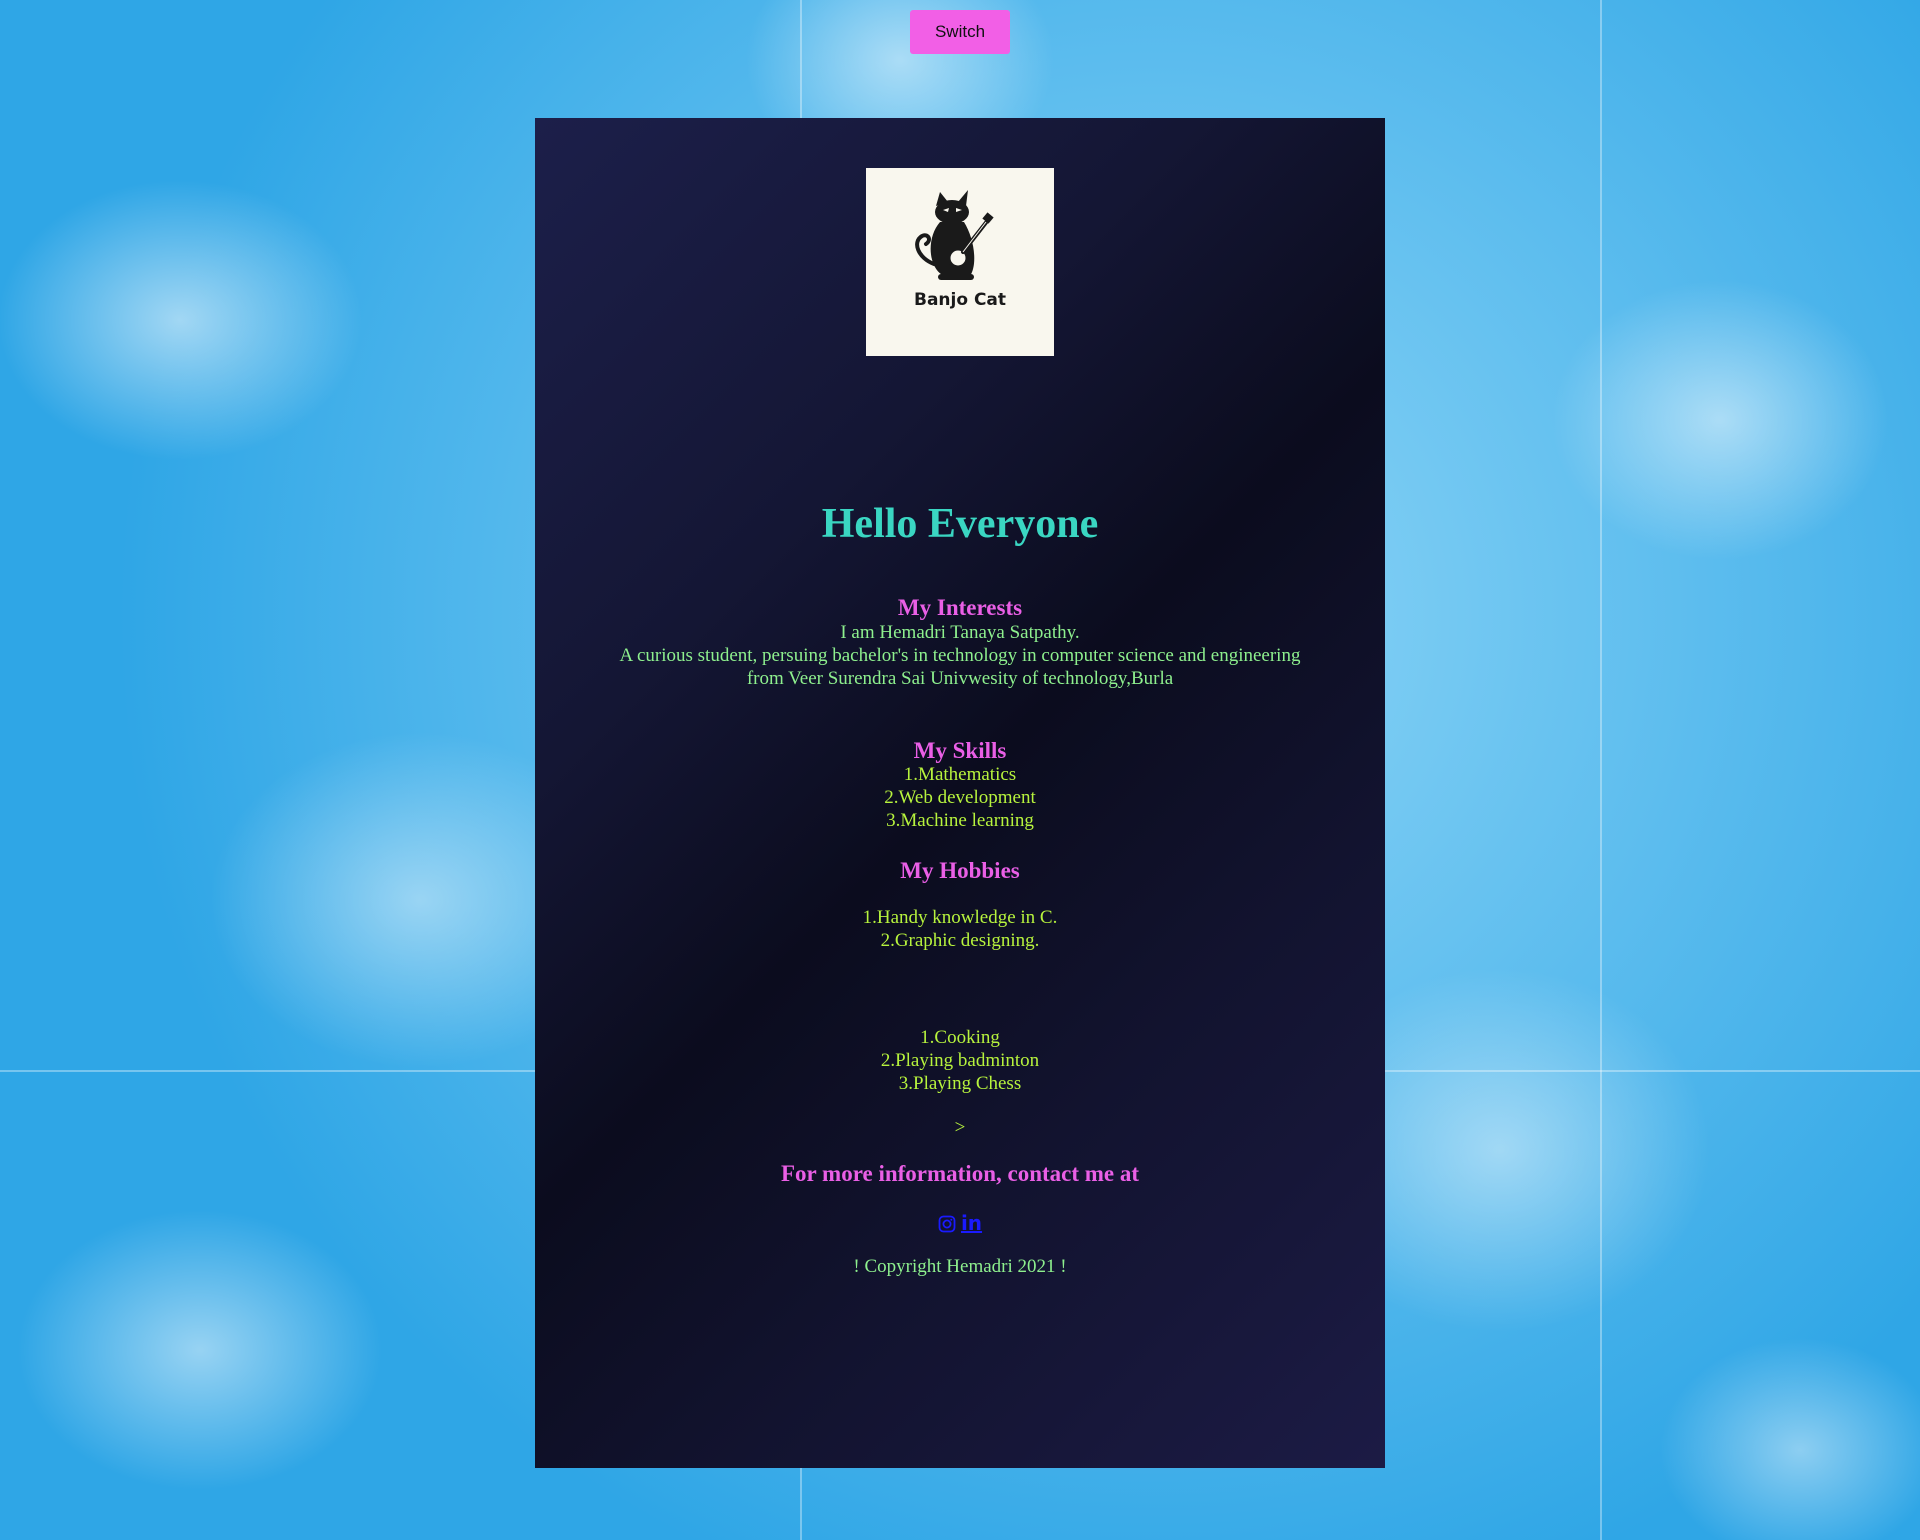  I want to click on list-item: 2.Playing badminton, so click(960, 1060).